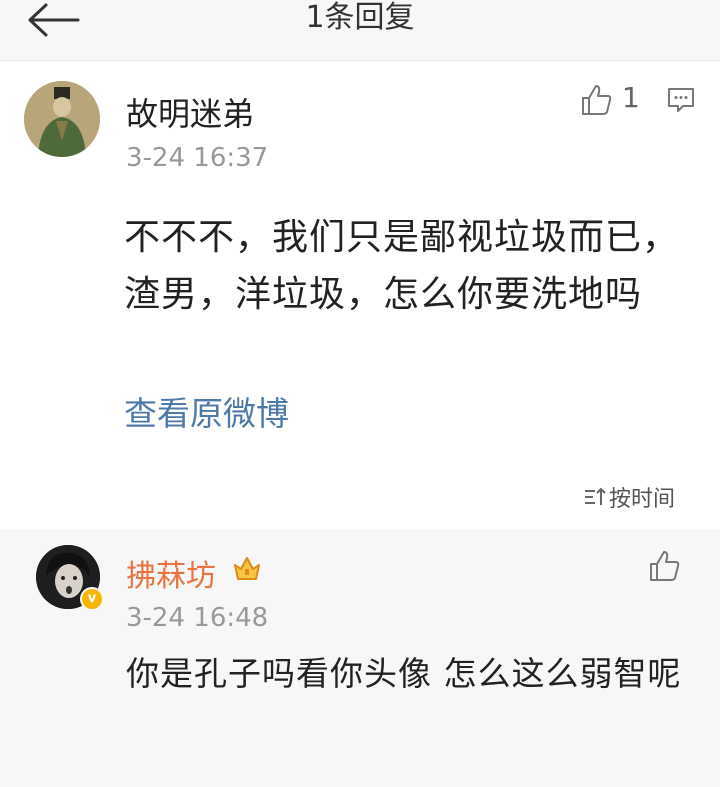  I want to click on username: 拂菻坊, so click(171, 573).